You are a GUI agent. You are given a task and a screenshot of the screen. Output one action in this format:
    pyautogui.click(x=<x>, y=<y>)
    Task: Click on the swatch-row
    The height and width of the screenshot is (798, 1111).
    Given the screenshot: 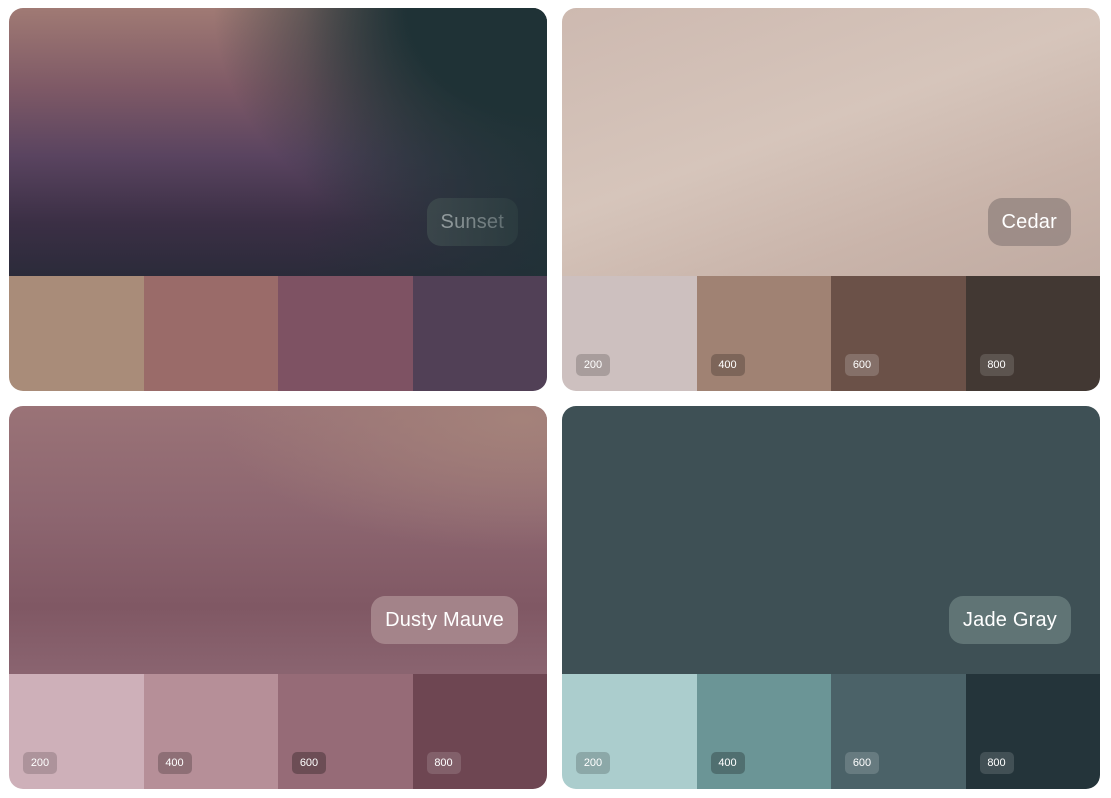 What is the action you would take?
    pyautogui.click(x=278, y=333)
    